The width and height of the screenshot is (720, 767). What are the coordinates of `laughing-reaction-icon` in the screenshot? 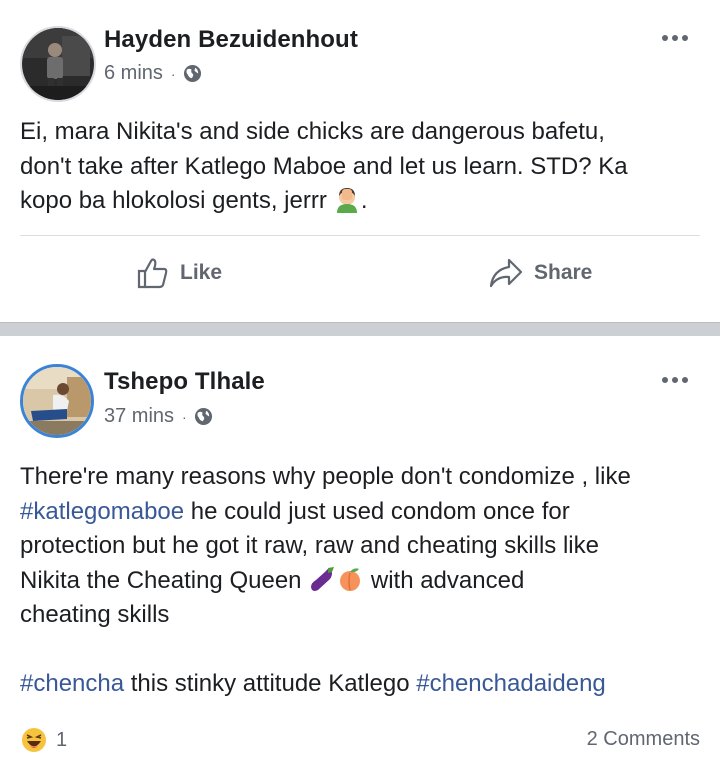 It's located at (34, 740).